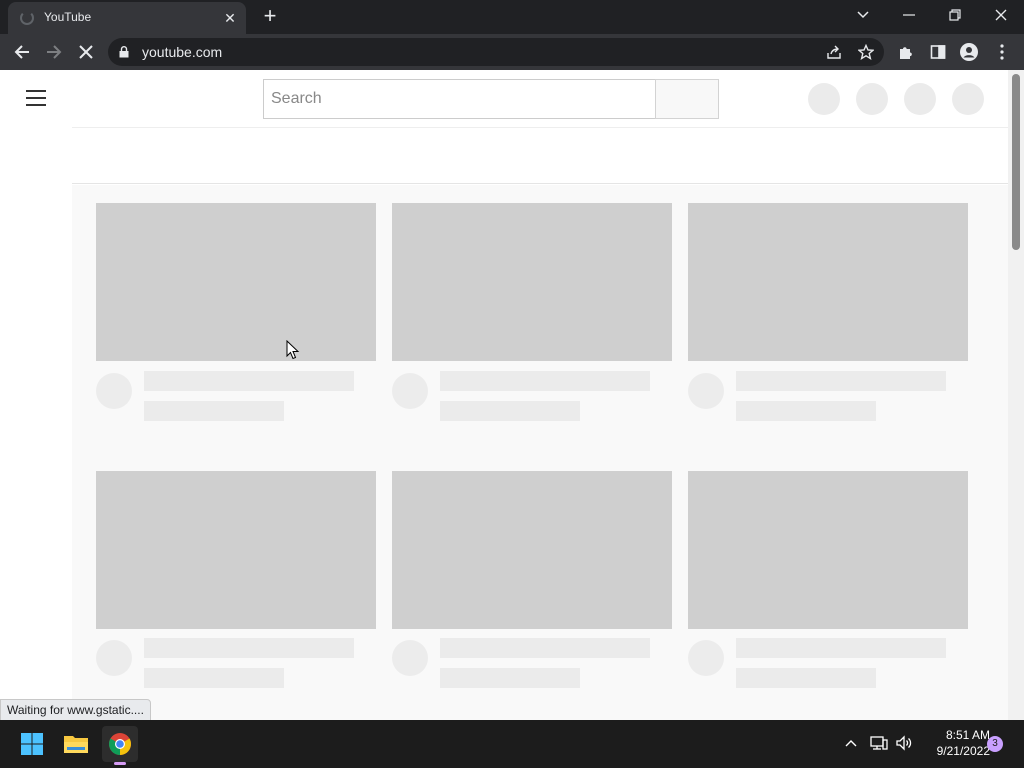 The width and height of the screenshot is (1024, 768). Describe the element at coordinates (496, 52) in the screenshot. I see `address-bar: youtube.com` at that location.